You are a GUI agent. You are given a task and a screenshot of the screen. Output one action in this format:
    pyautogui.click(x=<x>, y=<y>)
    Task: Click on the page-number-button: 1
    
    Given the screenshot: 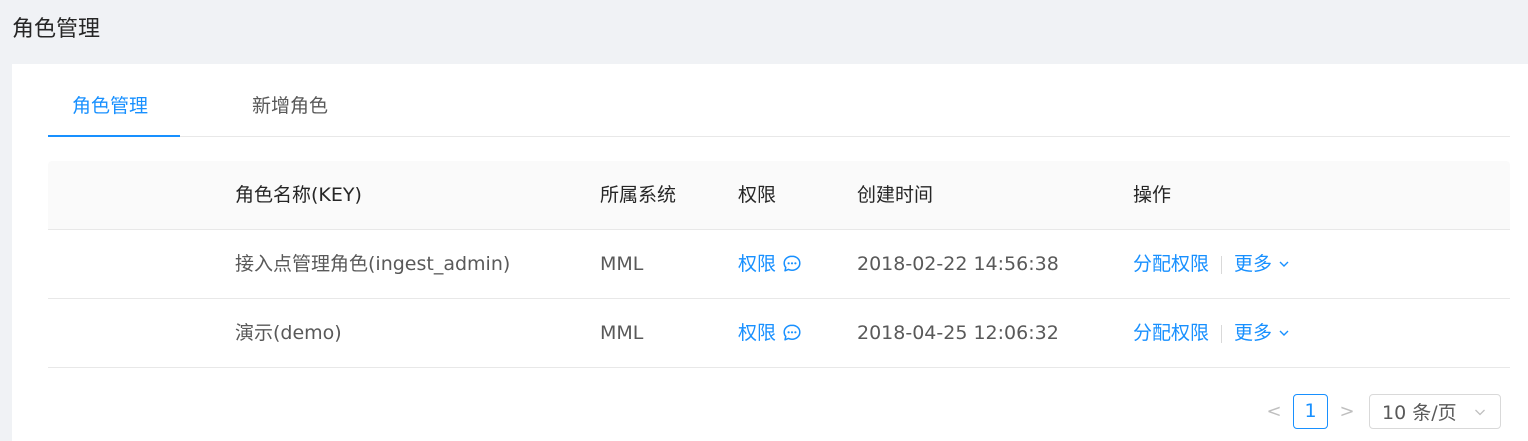 What is the action you would take?
    pyautogui.click(x=1310, y=411)
    